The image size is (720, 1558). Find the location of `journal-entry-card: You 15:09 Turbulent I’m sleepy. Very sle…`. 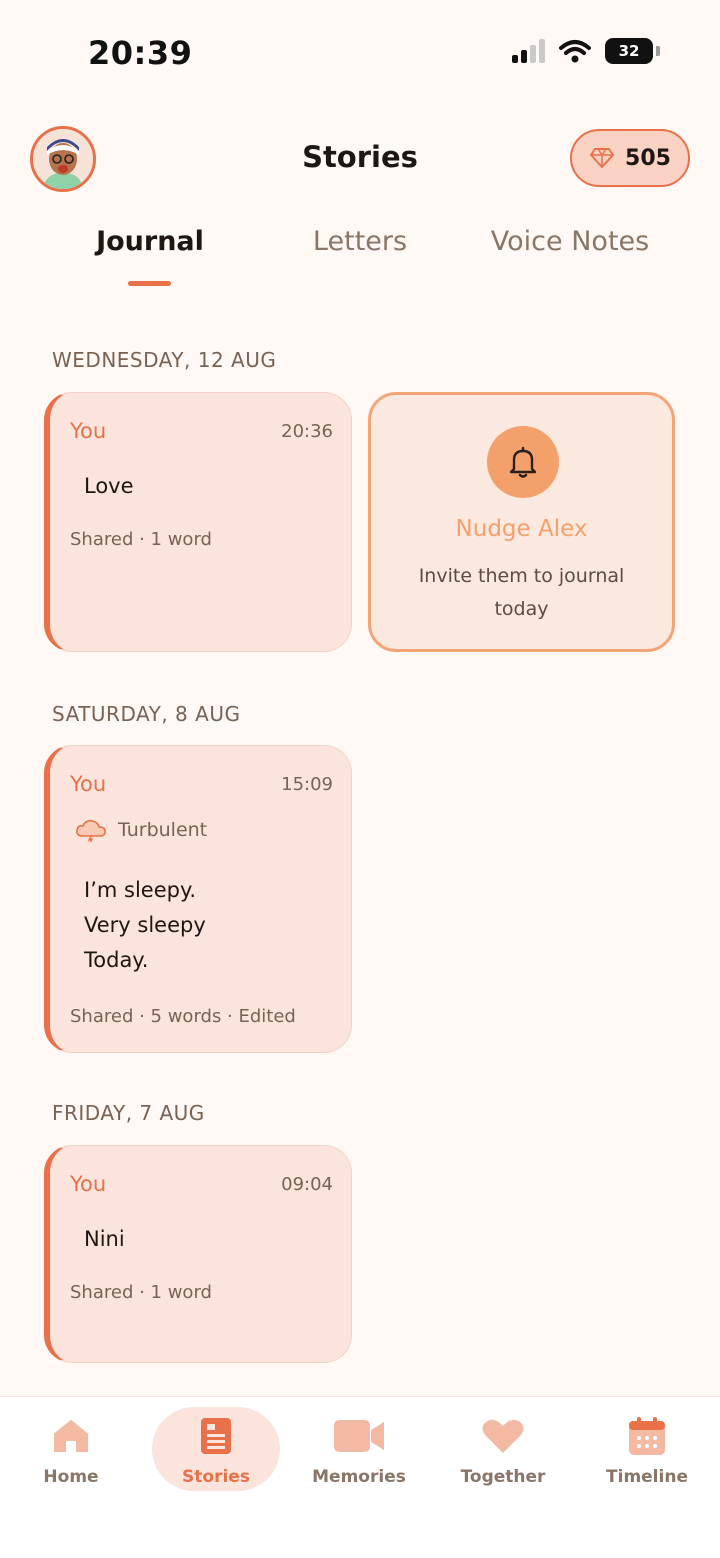

journal-entry-card: You 15:09 Turbulent I’m sleepy. Very sle… is located at coordinates (198, 899).